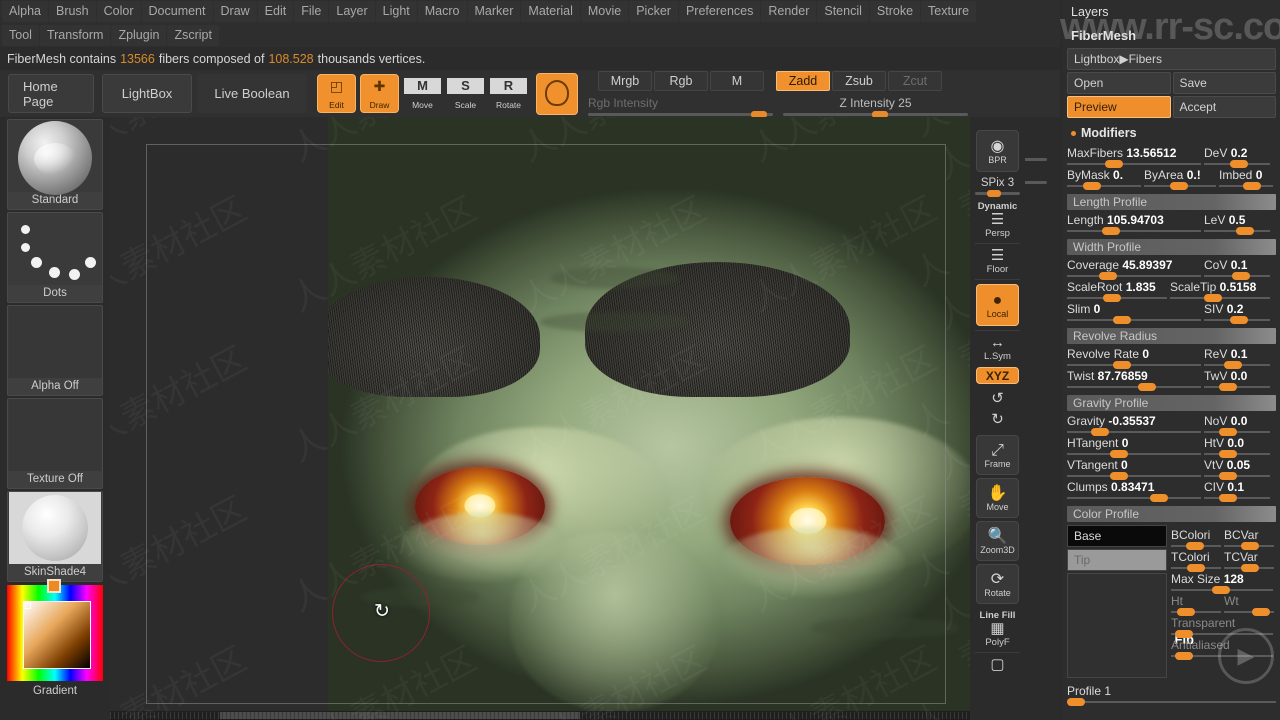  Describe the element at coordinates (55, 257) in the screenshot. I see `stroke-slot: Dots` at that location.